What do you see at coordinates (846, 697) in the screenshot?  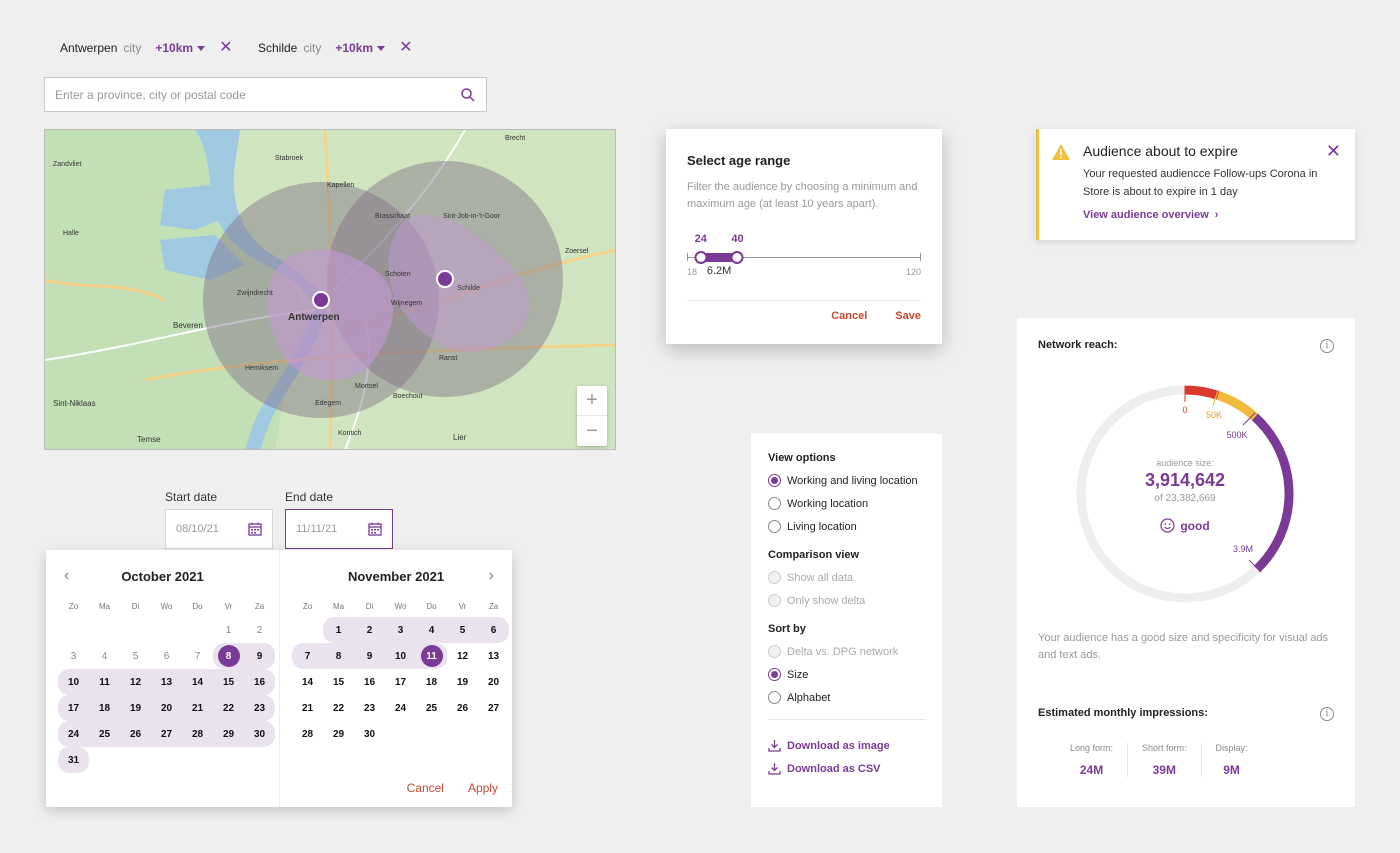 I see `option-alphabet: Alphabet` at bounding box center [846, 697].